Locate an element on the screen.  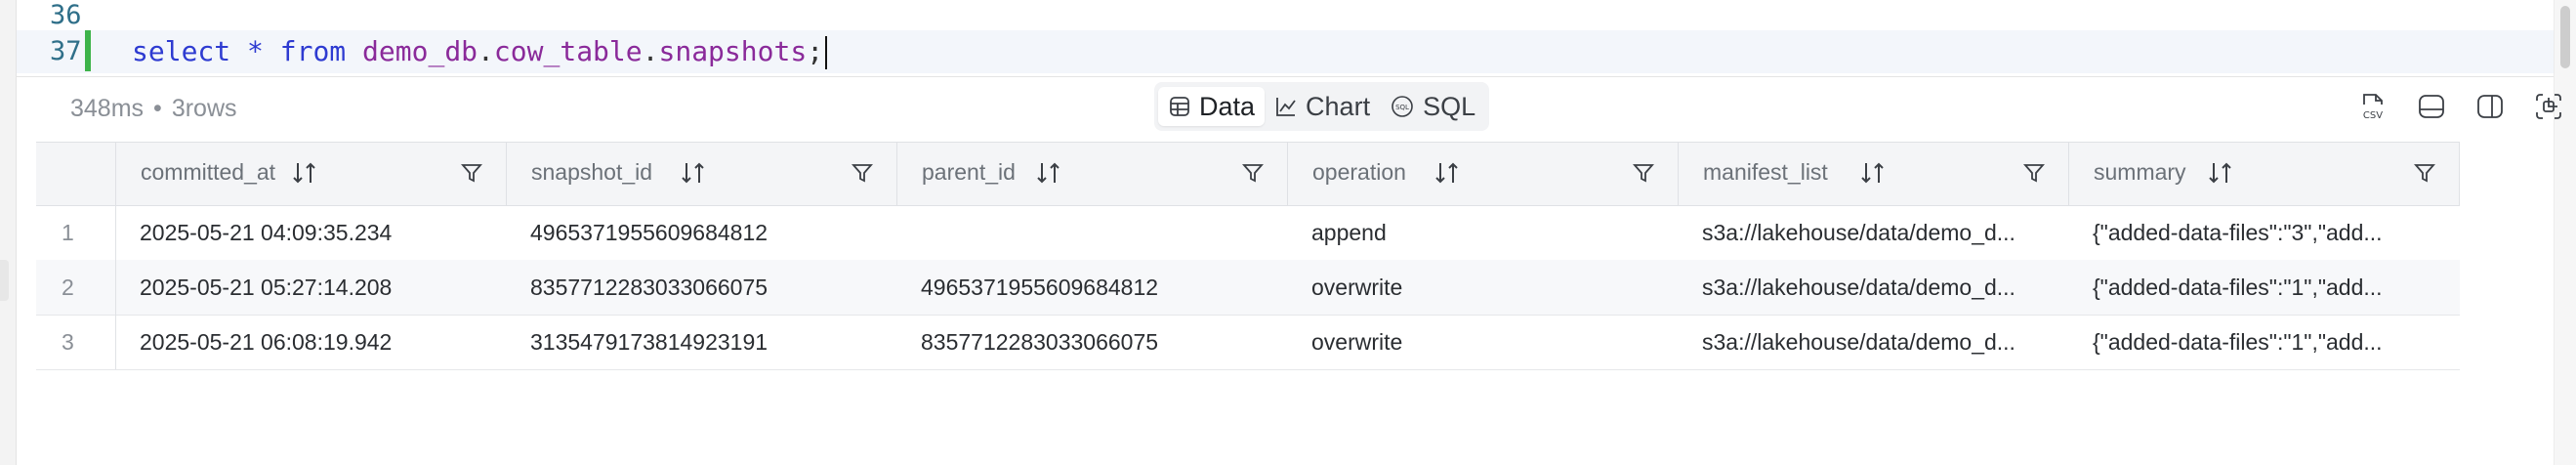
table-icon is located at coordinates (1179, 106).